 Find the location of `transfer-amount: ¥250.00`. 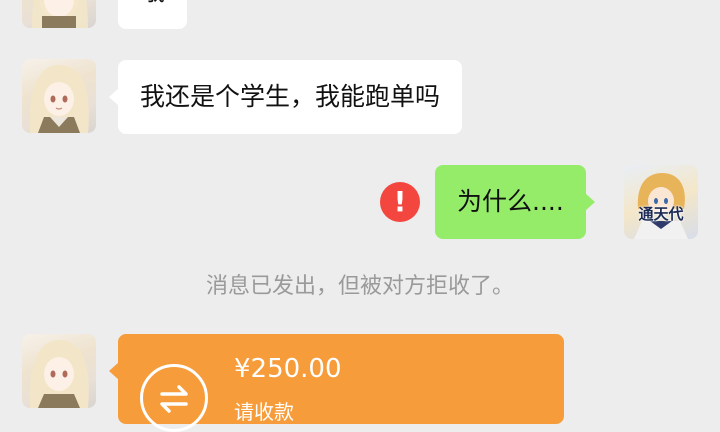

transfer-amount: ¥250.00 is located at coordinates (288, 369).